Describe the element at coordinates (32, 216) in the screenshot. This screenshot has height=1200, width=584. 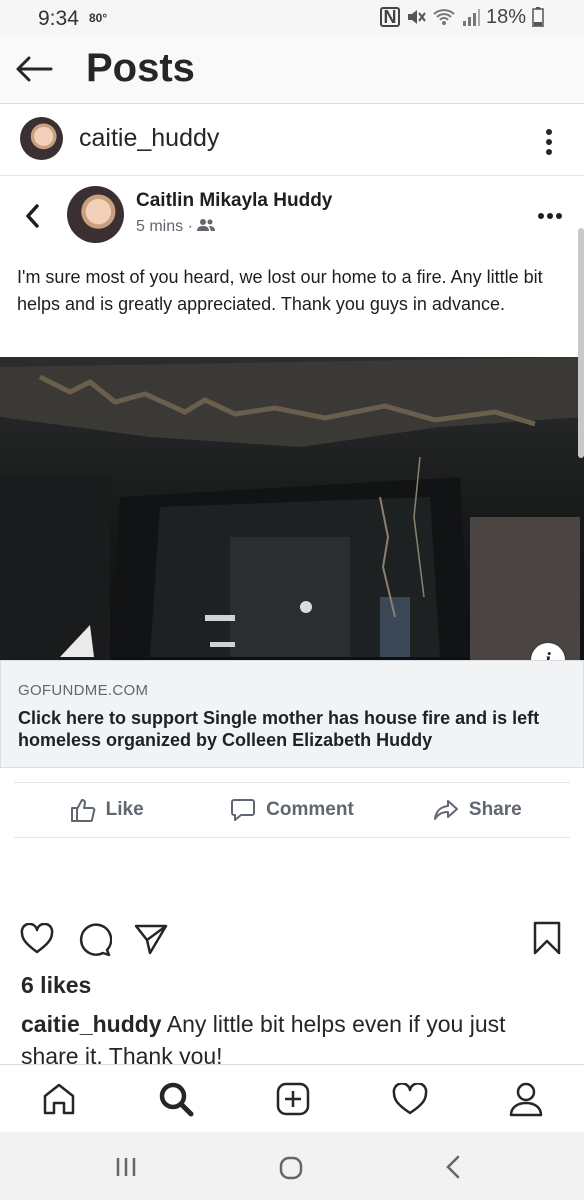
I see `chevron-left-icon` at that location.